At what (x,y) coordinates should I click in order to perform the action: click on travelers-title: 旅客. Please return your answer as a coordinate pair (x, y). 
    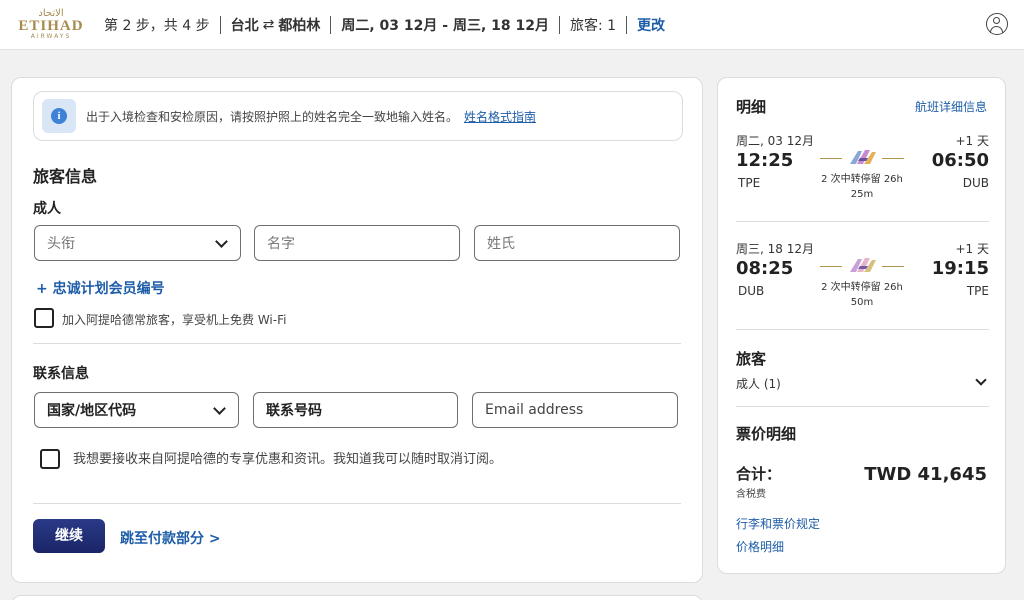
    Looking at the image, I should click on (751, 359).